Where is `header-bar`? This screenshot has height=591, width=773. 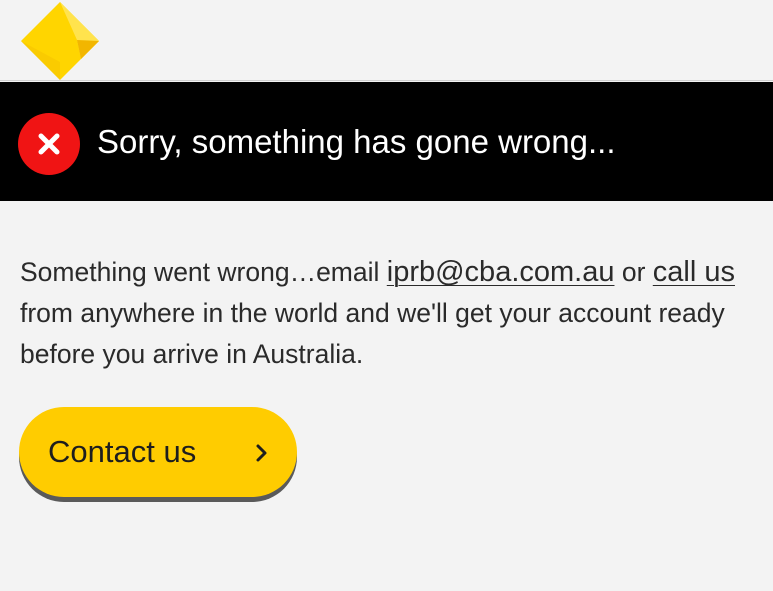
header-bar is located at coordinates (386, 40).